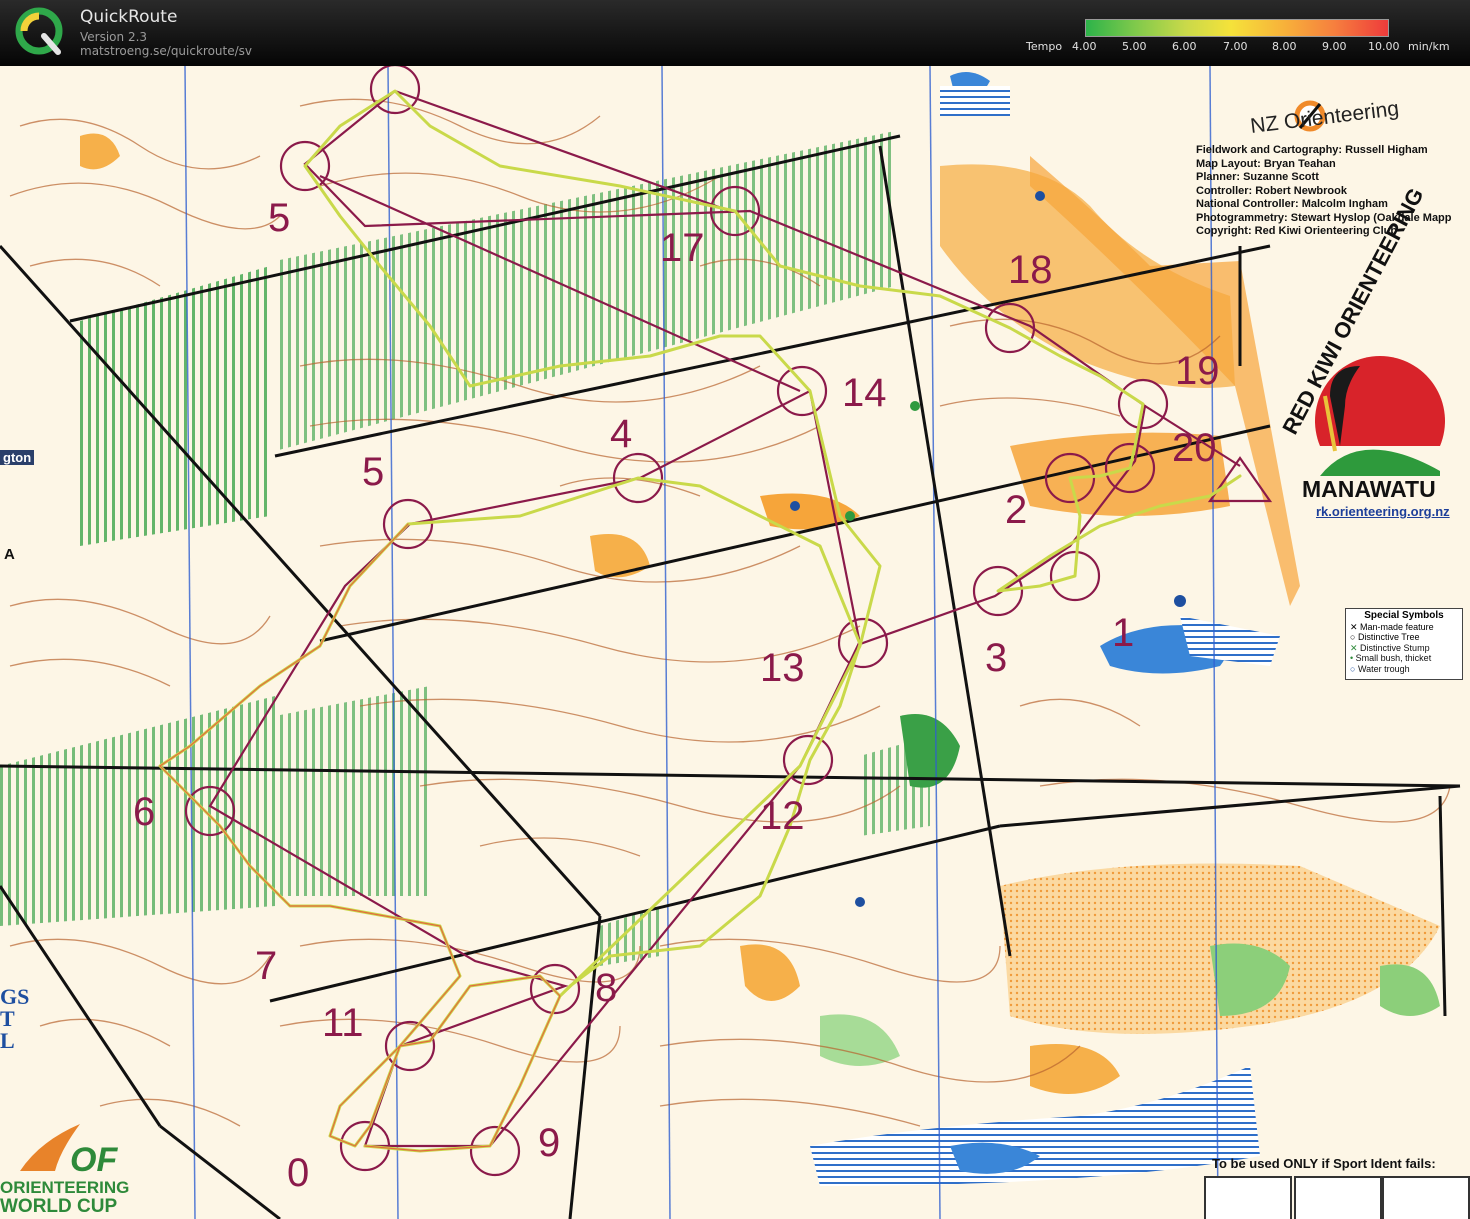  Describe the element at coordinates (144, 812) in the screenshot. I see `control-number: 6` at that location.